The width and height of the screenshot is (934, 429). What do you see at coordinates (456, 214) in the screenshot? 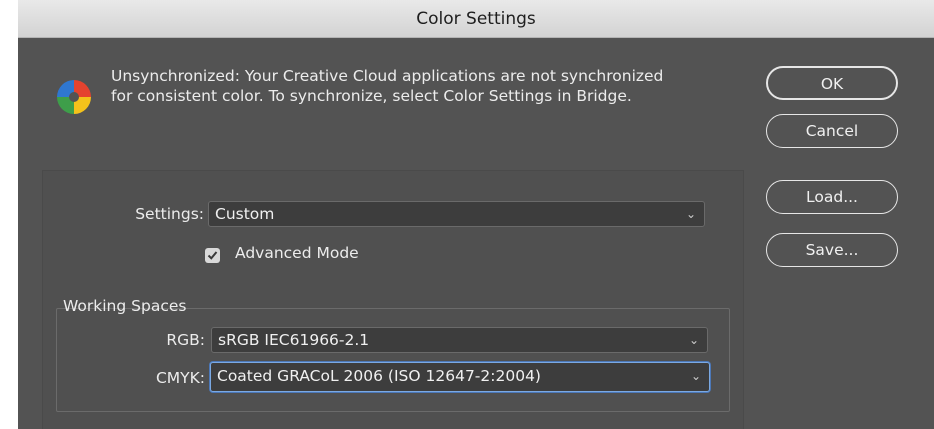
I see `settings-select: Custom ⌄` at bounding box center [456, 214].